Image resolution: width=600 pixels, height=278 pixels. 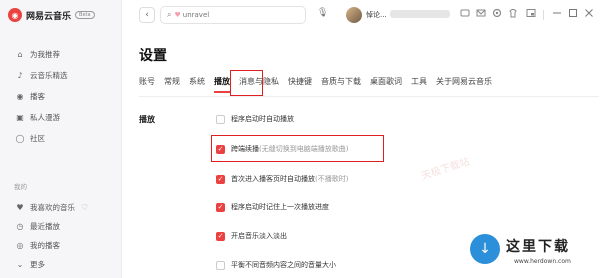 What do you see at coordinates (61, 264) in the screenshot?
I see `sidebar-item-more: ⌄ 更多` at bounding box center [61, 264].